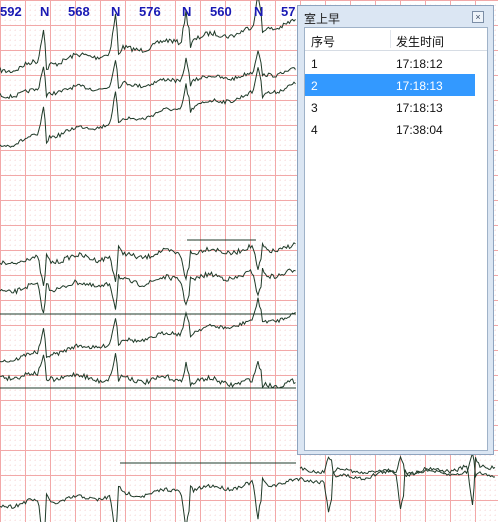 The height and width of the screenshot is (522, 498). Describe the element at coordinates (288, 11) in the screenshot. I see `rr-label: 57` at that location.